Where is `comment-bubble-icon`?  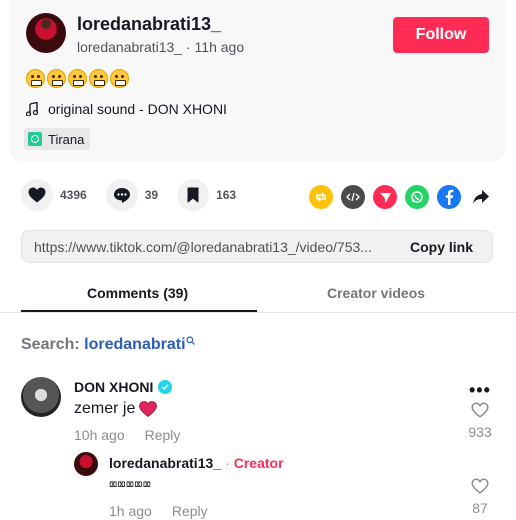 comment-bubble-icon is located at coordinates (121, 195).